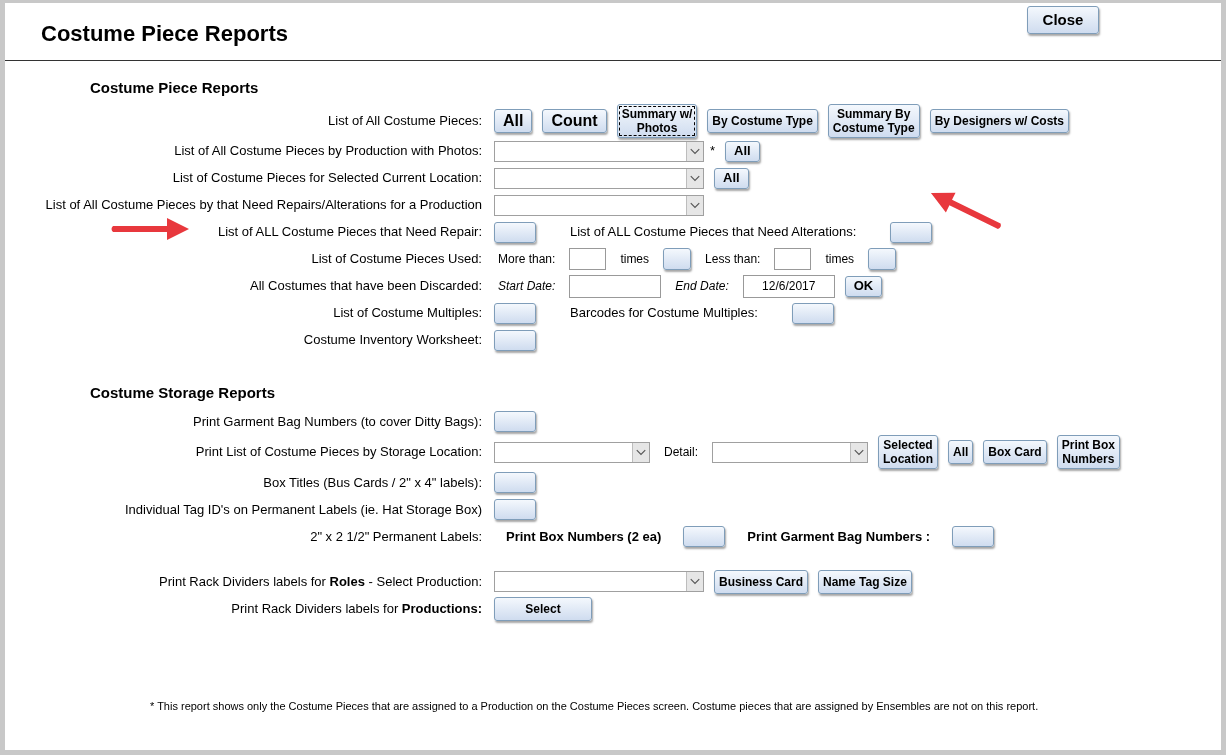  Describe the element at coordinates (337, 421) in the screenshot. I see `row-label: Print Garment Bag Numbers (to cover Ditty Bags):` at that location.